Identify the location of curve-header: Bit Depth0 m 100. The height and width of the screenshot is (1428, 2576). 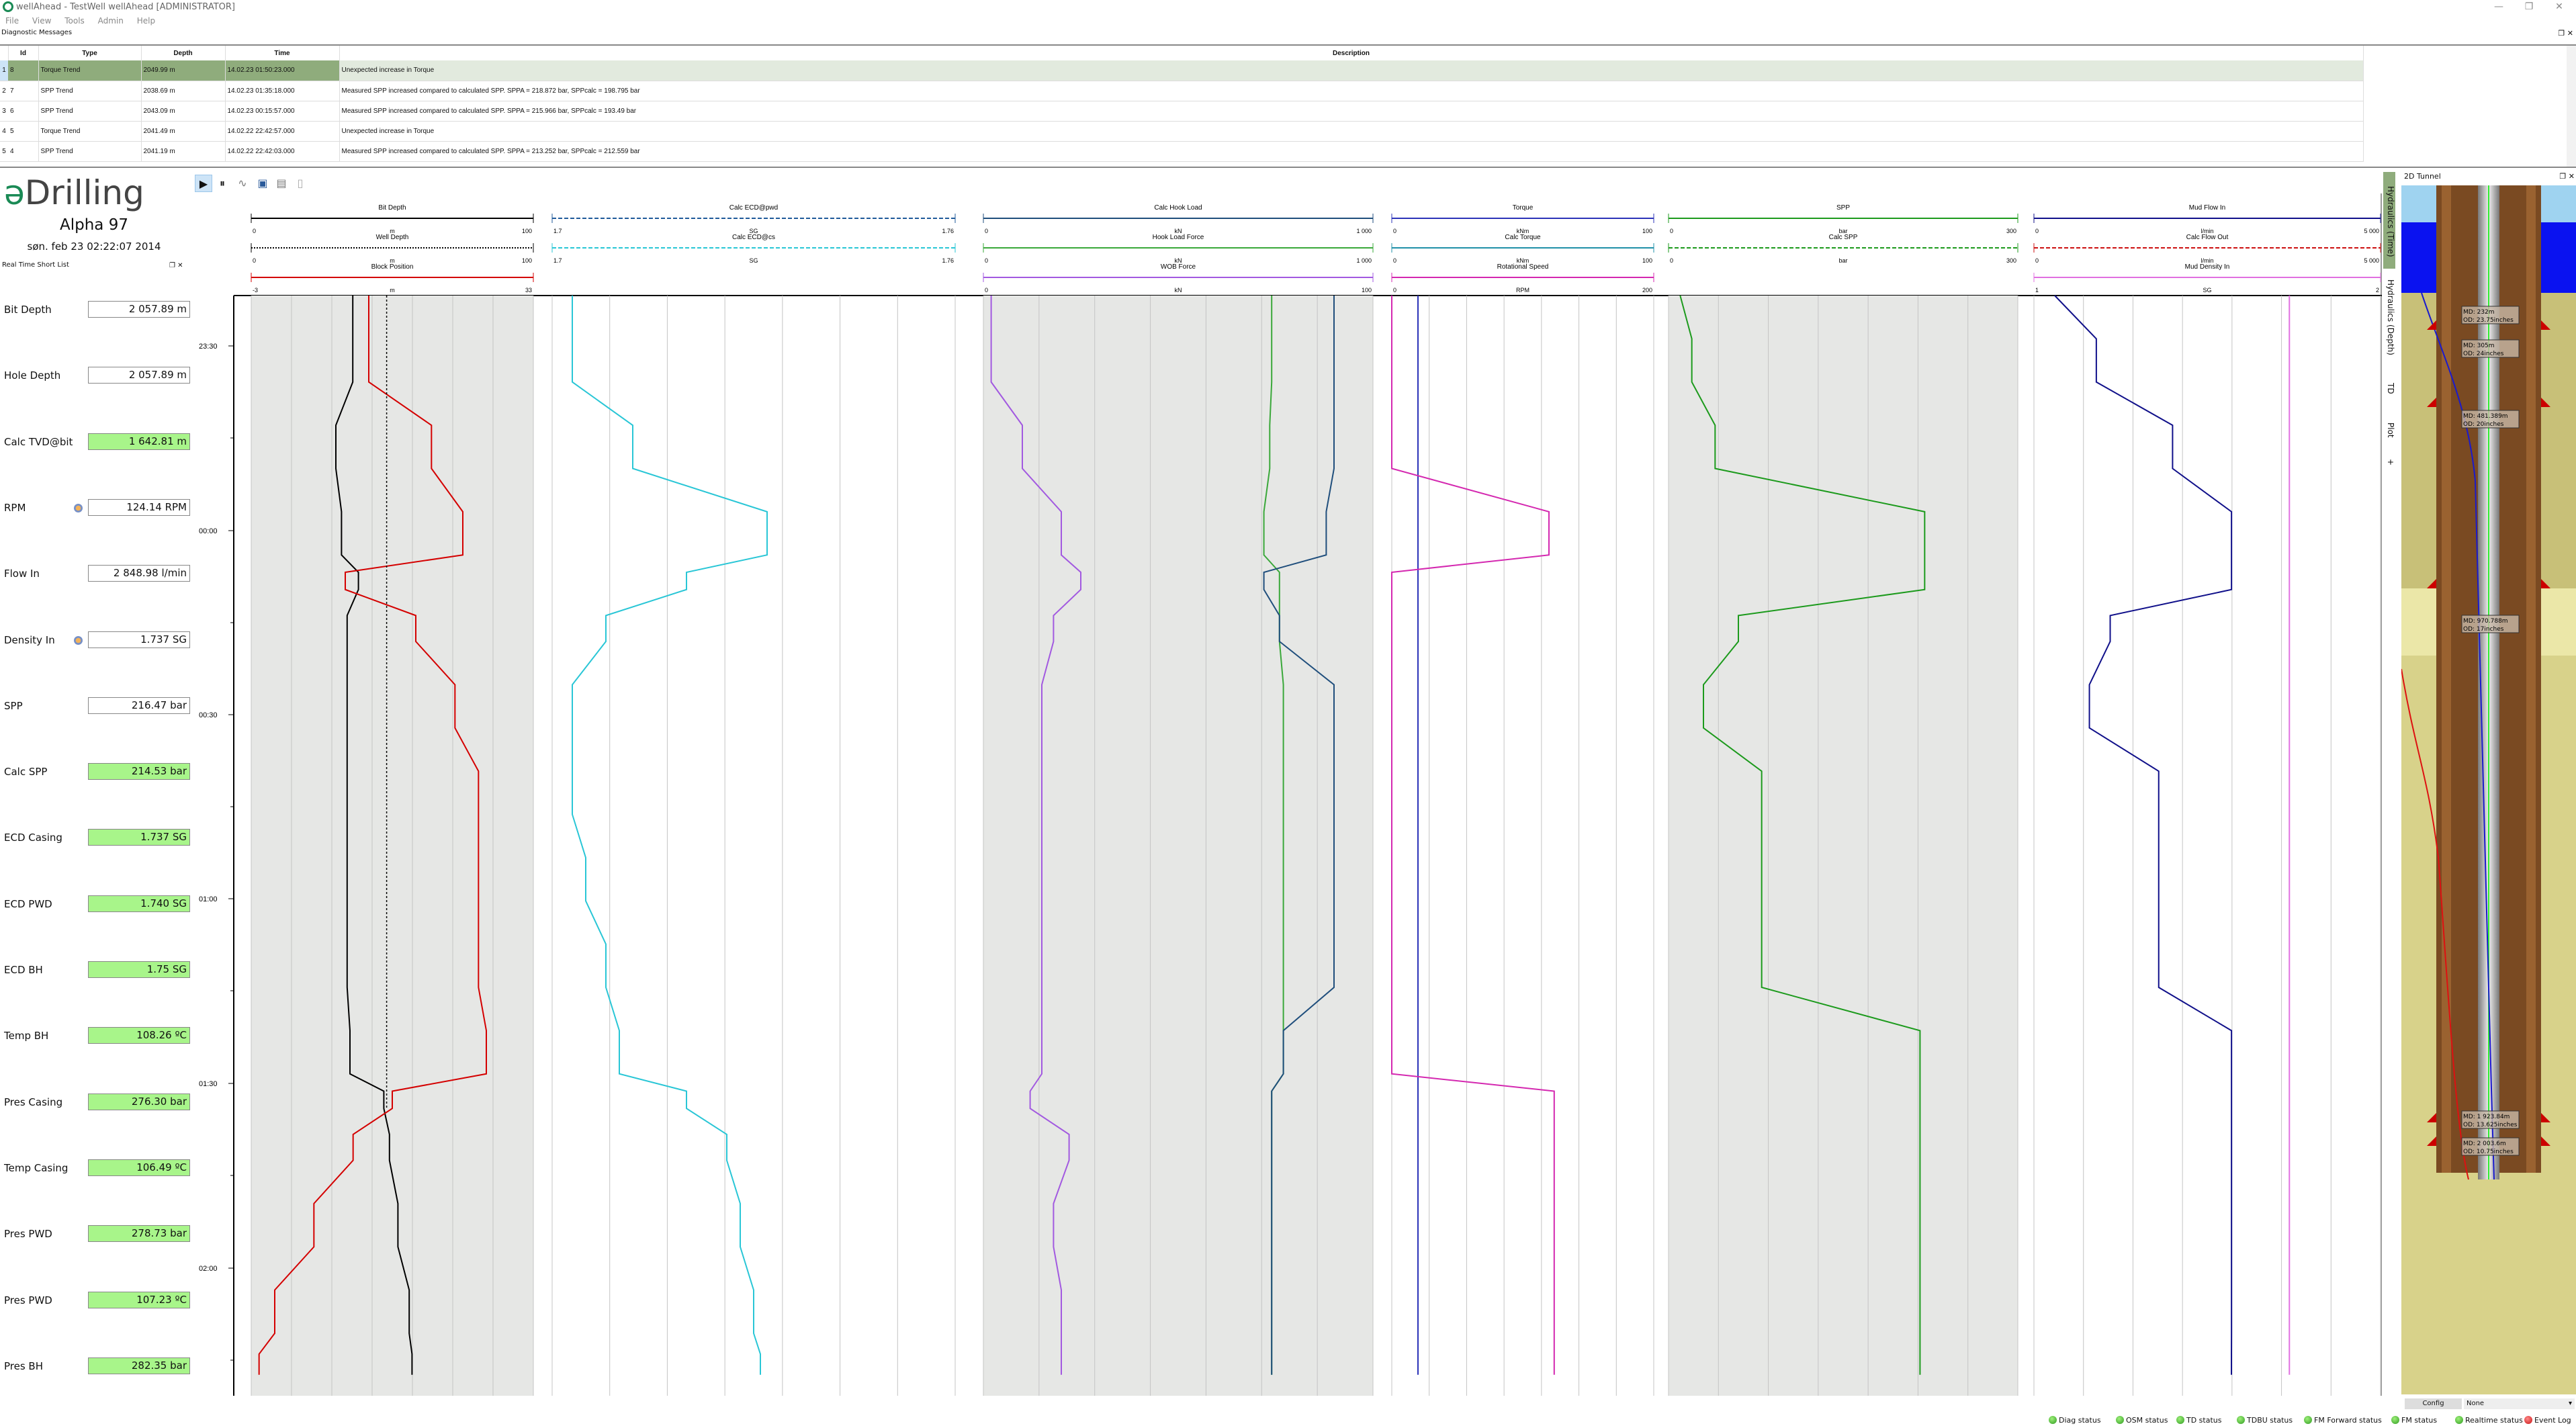
(393, 219).